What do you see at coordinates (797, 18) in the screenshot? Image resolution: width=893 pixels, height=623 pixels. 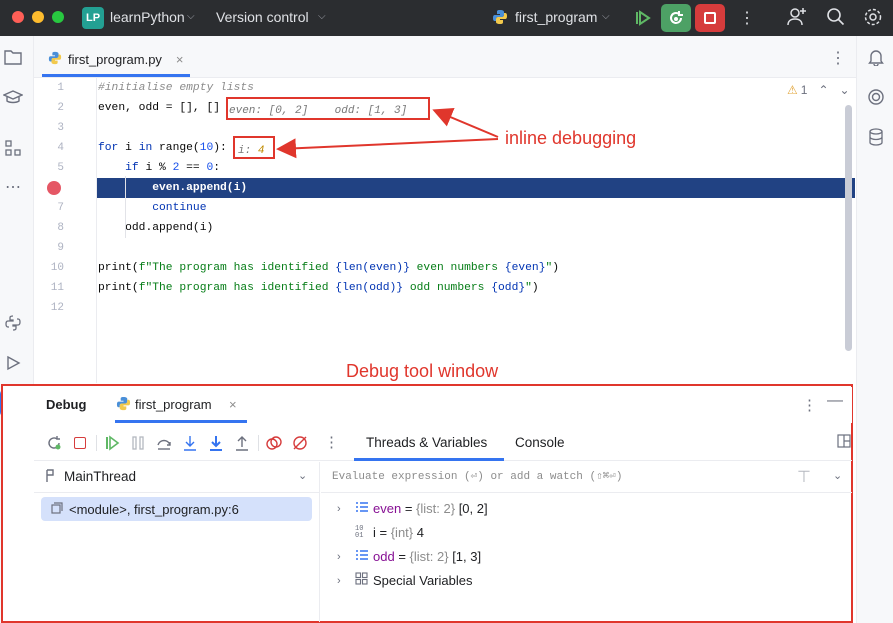 I see `add-user-icon` at bounding box center [797, 18].